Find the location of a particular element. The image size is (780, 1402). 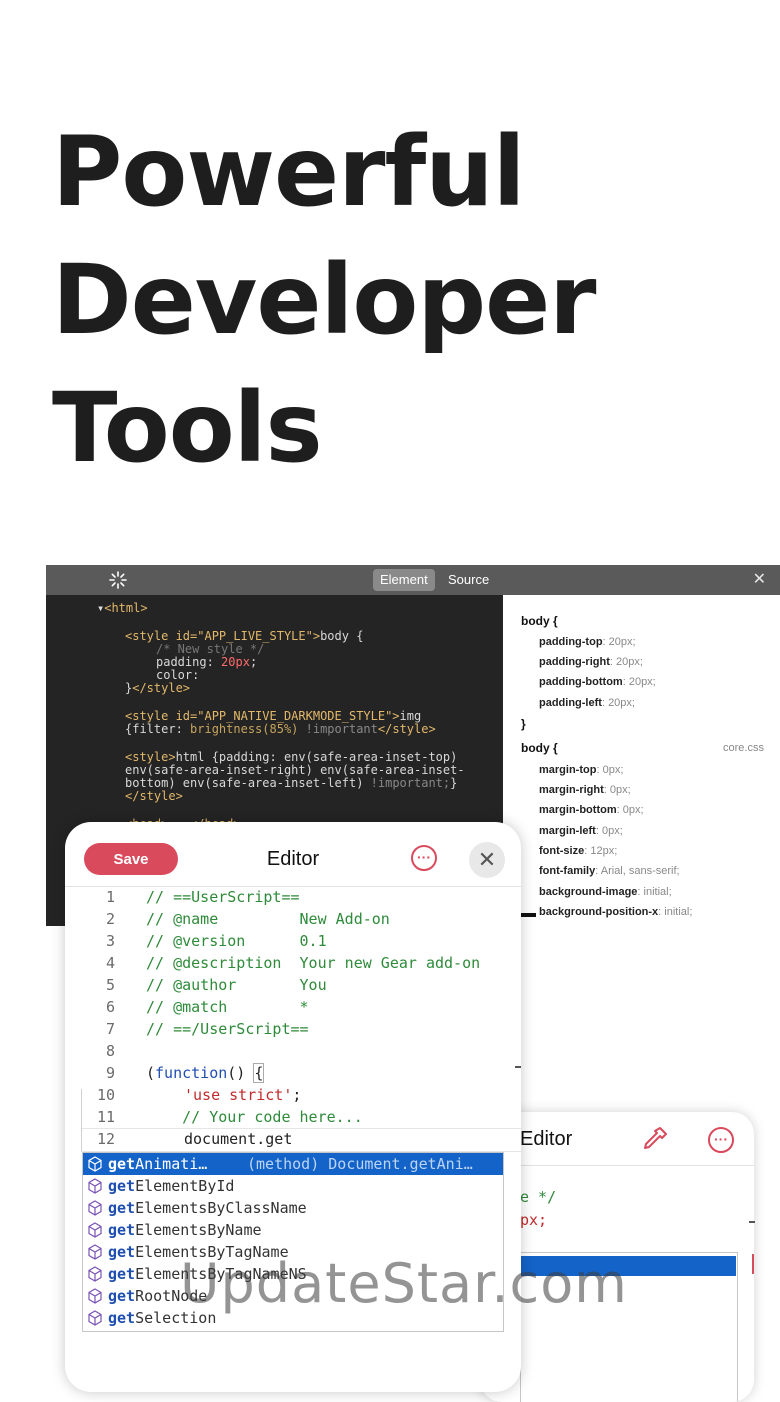

css-property: margin-top: 0px; is located at coordinates (581, 770).